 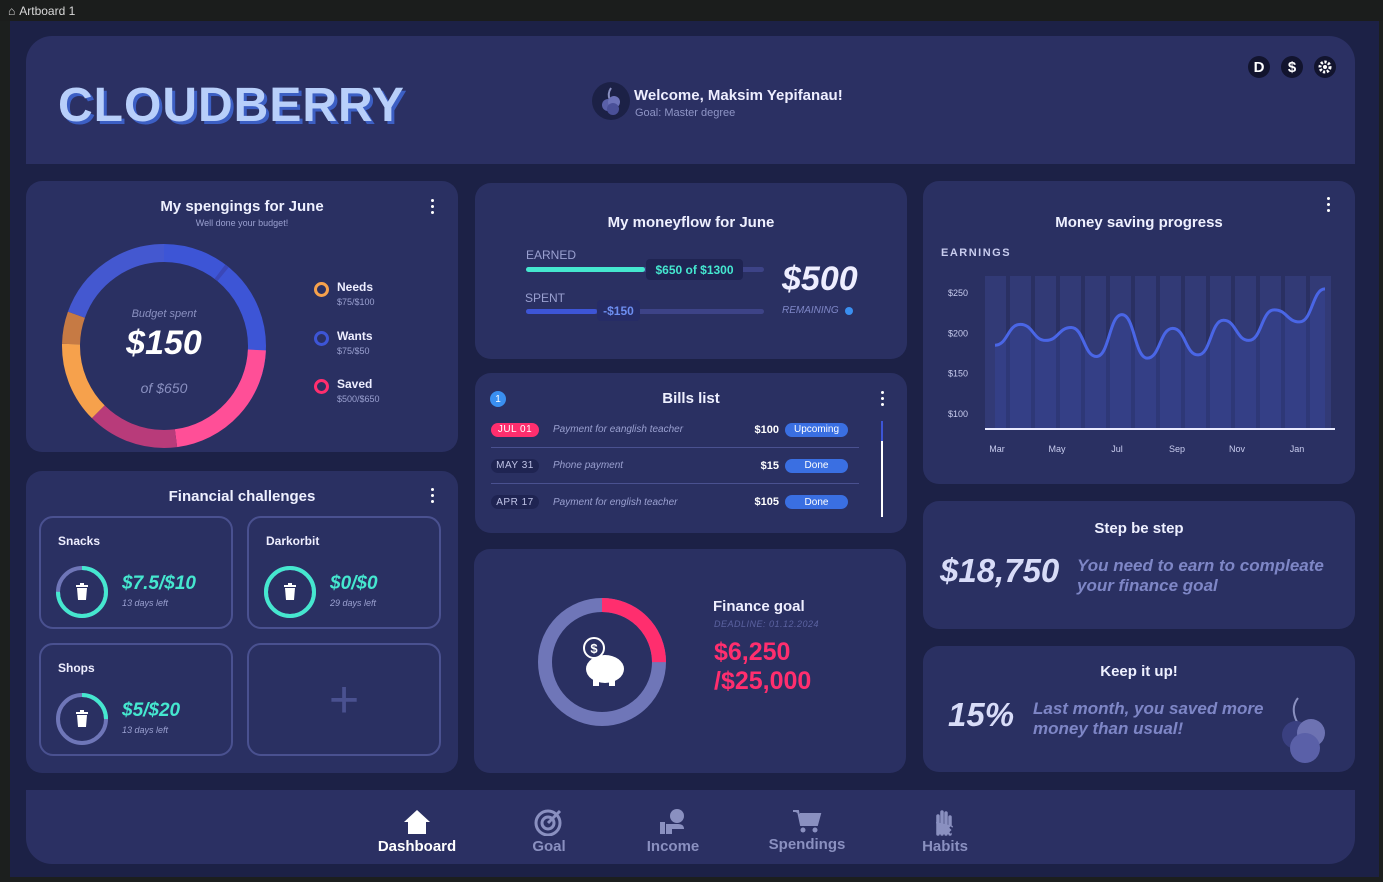 What do you see at coordinates (79, 541) in the screenshot?
I see `challenge-name: Snacks` at bounding box center [79, 541].